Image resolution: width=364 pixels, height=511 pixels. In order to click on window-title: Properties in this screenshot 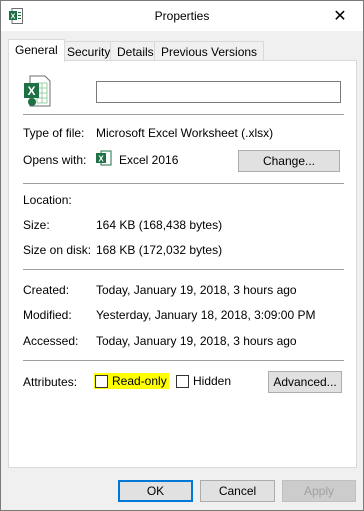, I will do `click(182, 16)`.